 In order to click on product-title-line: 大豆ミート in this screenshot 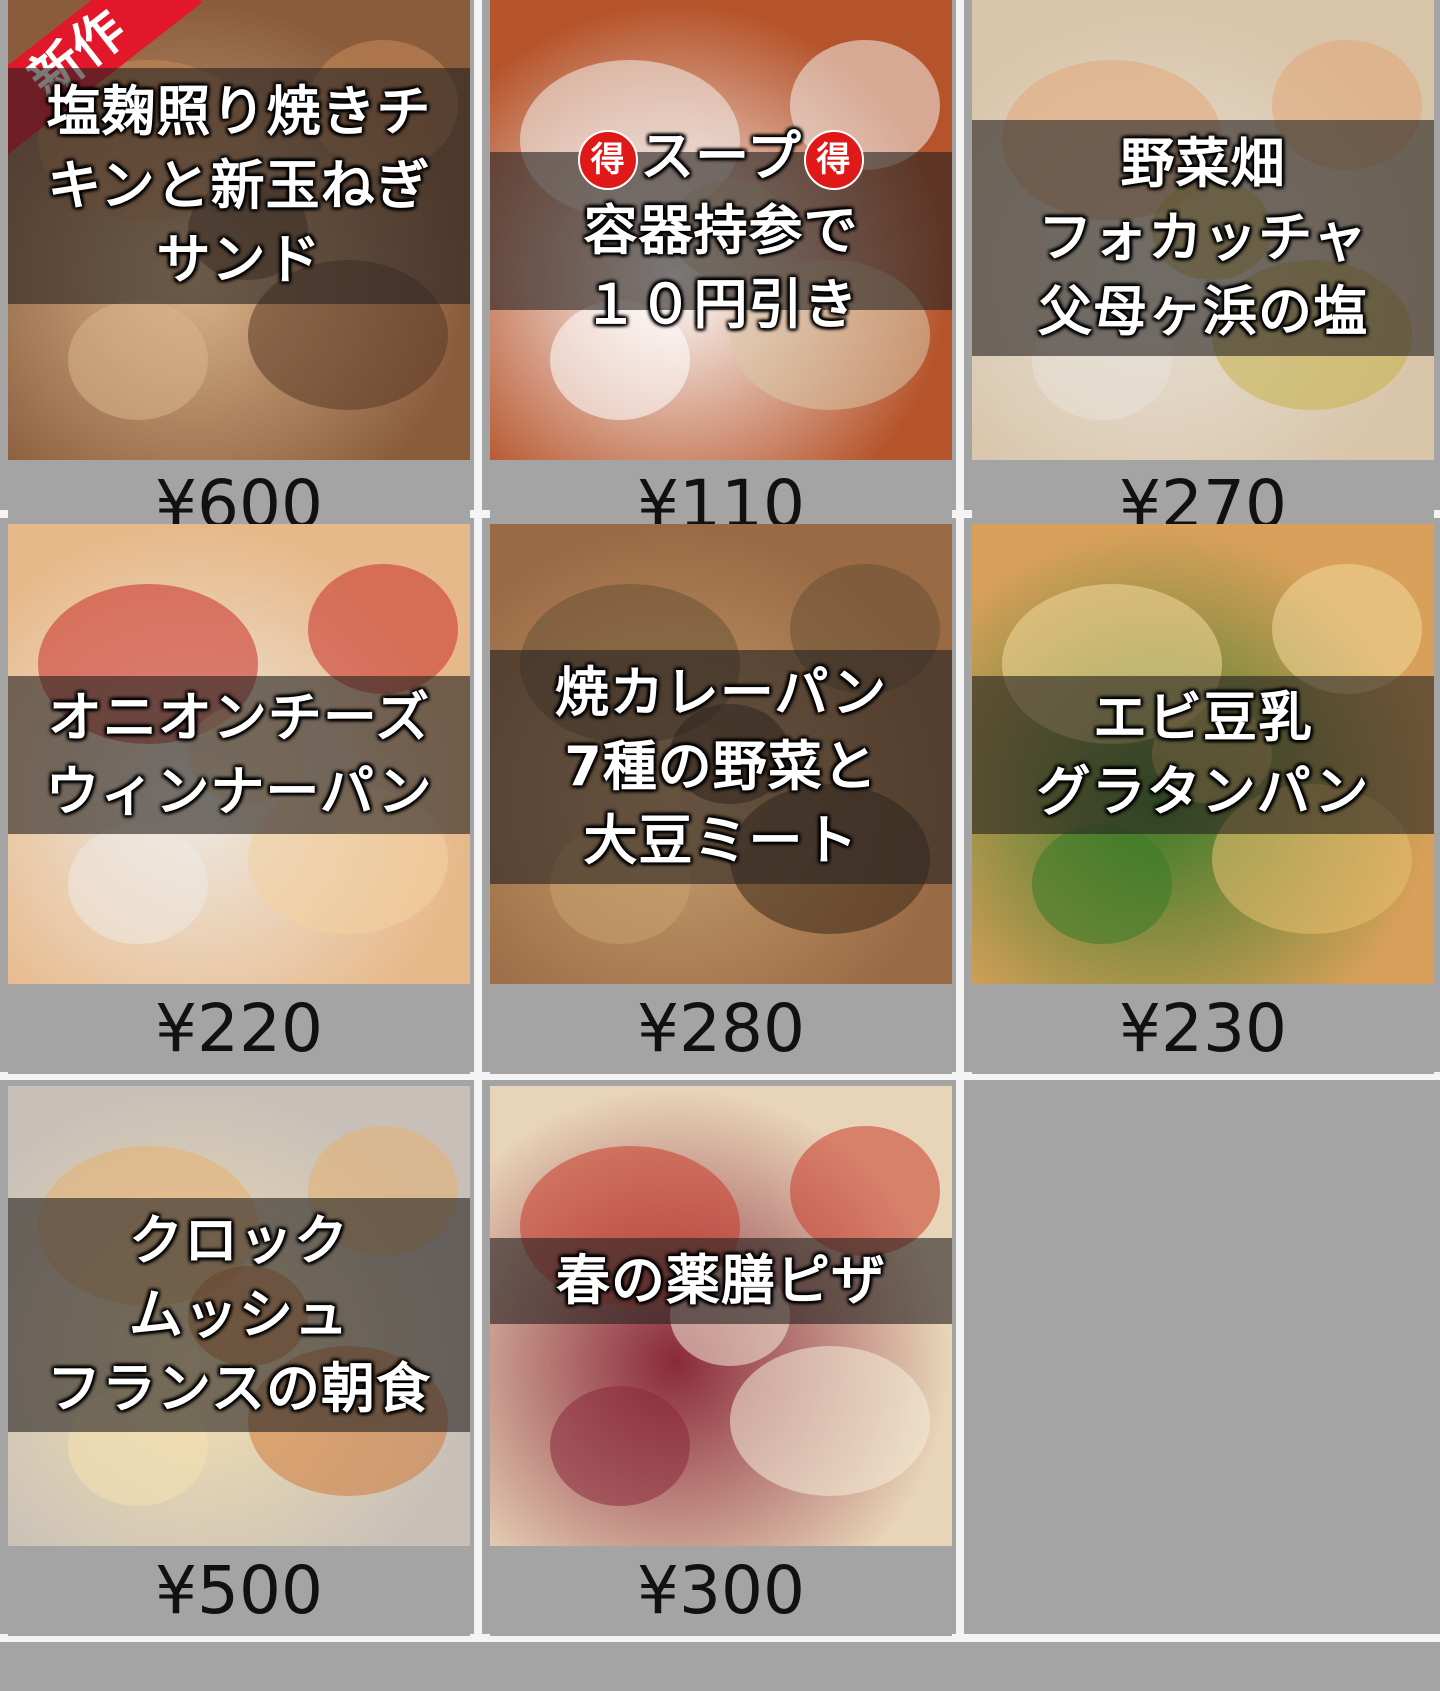, I will do `click(721, 840)`.